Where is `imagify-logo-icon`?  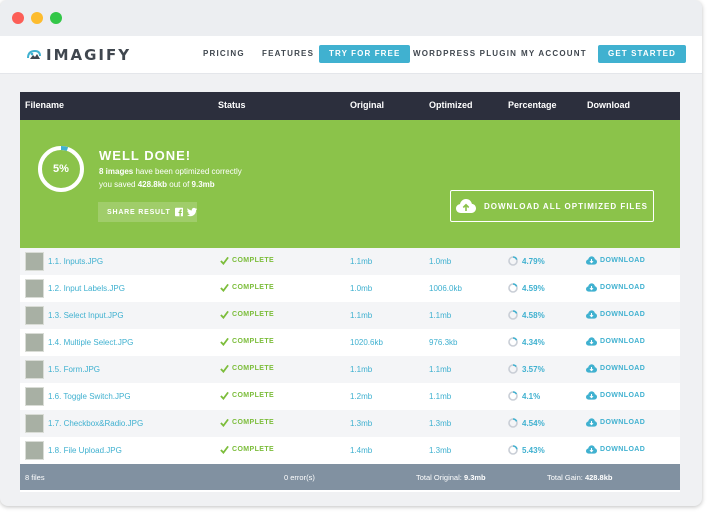
imagify-logo-icon is located at coordinates (34, 54).